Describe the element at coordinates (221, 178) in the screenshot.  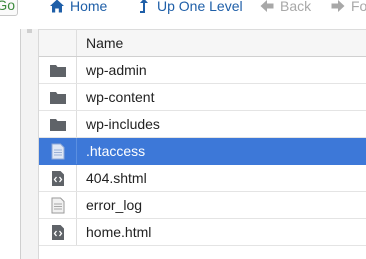
I see `file-name: 404.shtml` at that location.